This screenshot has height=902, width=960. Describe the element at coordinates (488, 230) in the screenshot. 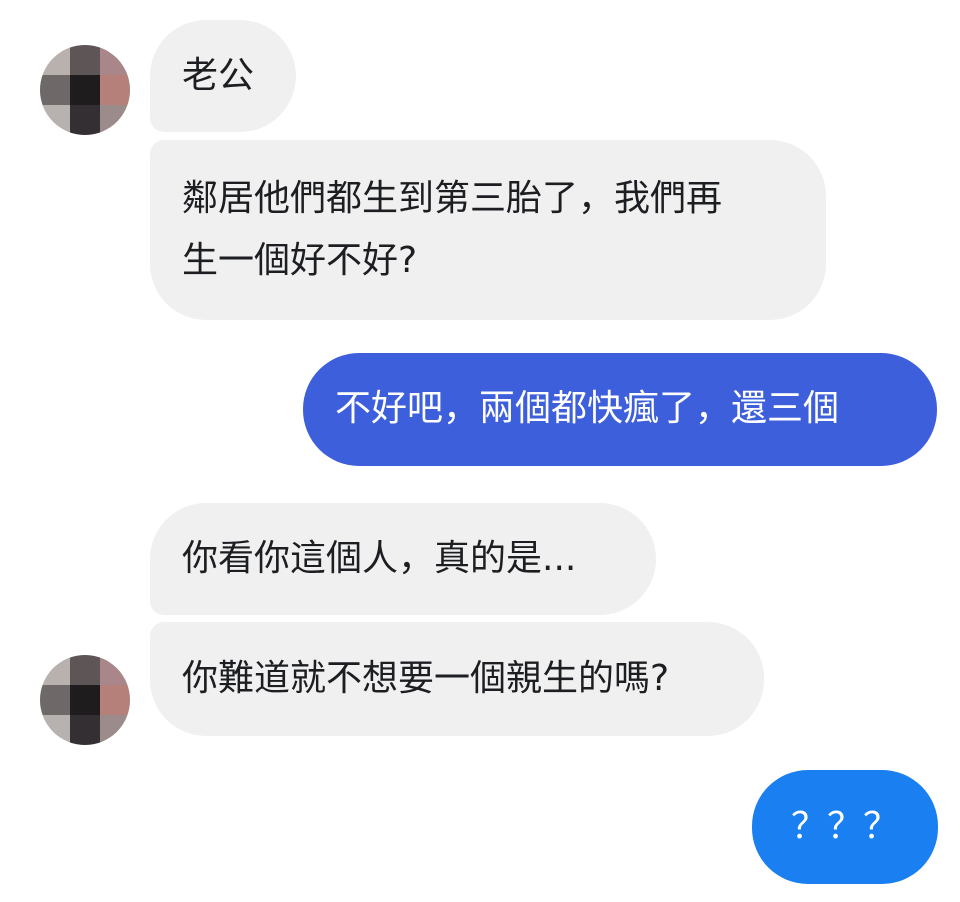

I see `message-bubble-incoming: 鄰居他們都生到第三胎了，我們再 生一個好不好?` at that location.